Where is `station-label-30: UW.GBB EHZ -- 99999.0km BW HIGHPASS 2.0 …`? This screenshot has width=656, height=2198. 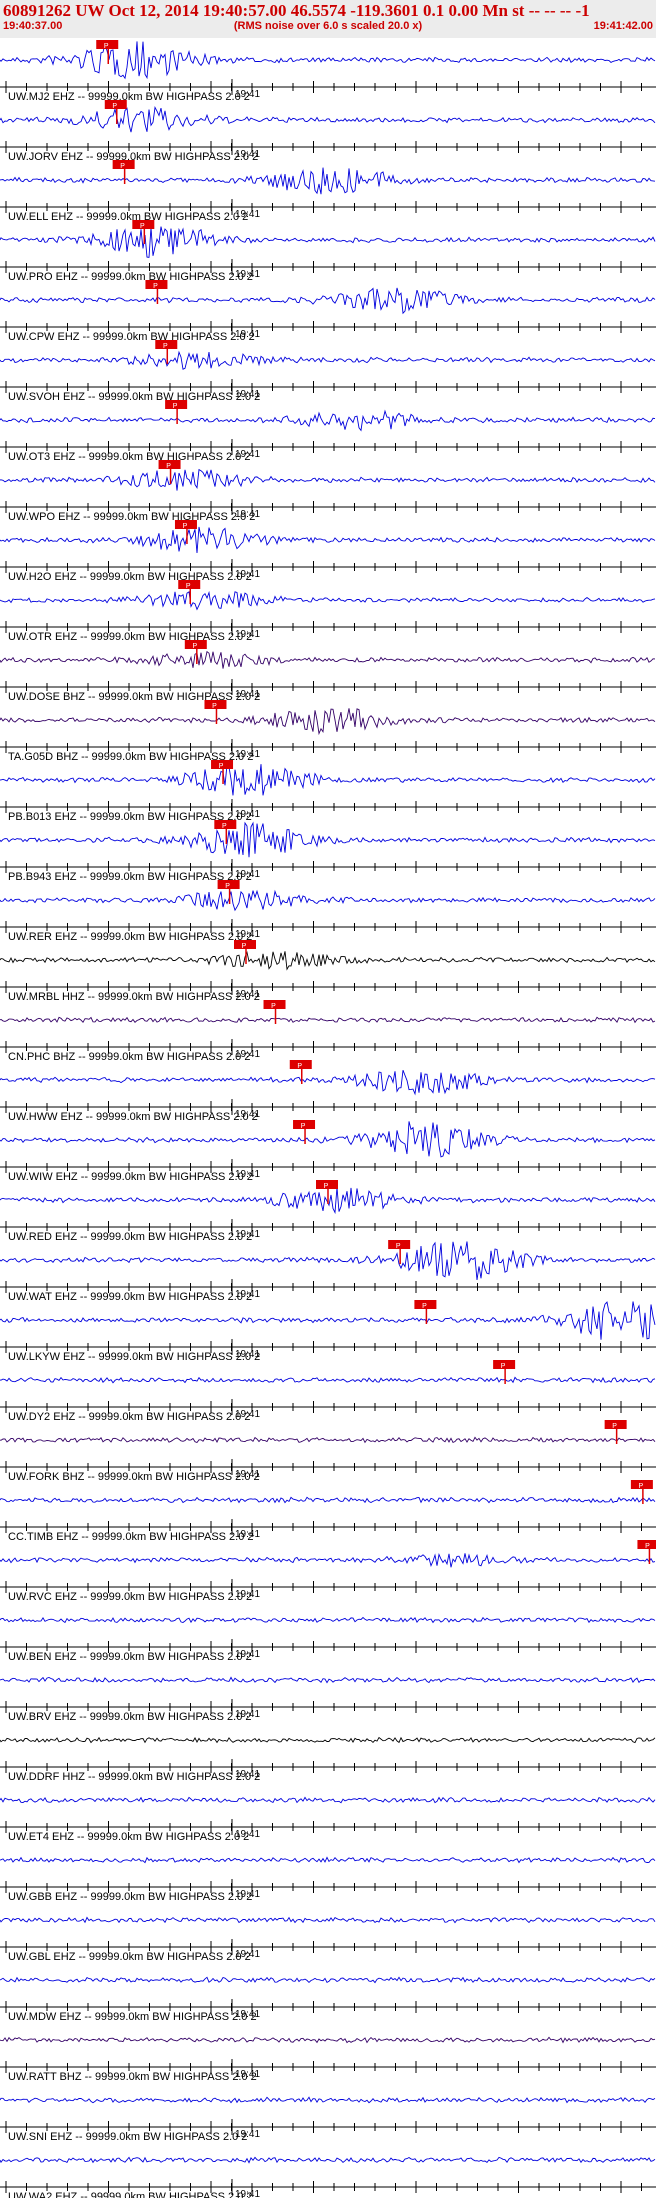
station-label-30: UW.GBB EHZ -- 99999.0km BW HIGHPASS 2.0 … is located at coordinates (130, 1897).